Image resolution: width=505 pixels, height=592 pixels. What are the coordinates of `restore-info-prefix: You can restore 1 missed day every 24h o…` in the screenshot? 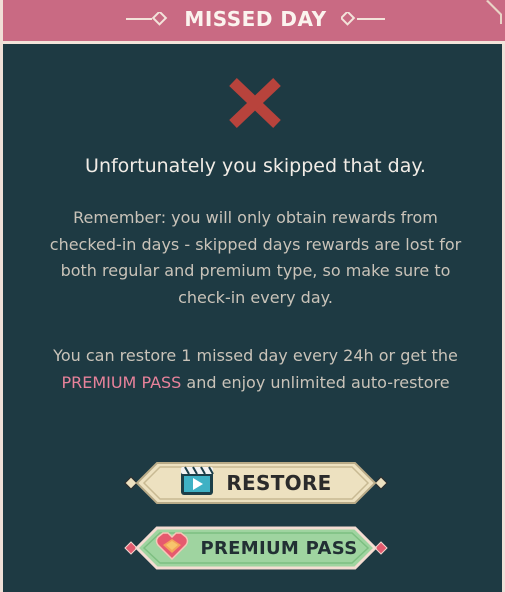 It's located at (255, 355).